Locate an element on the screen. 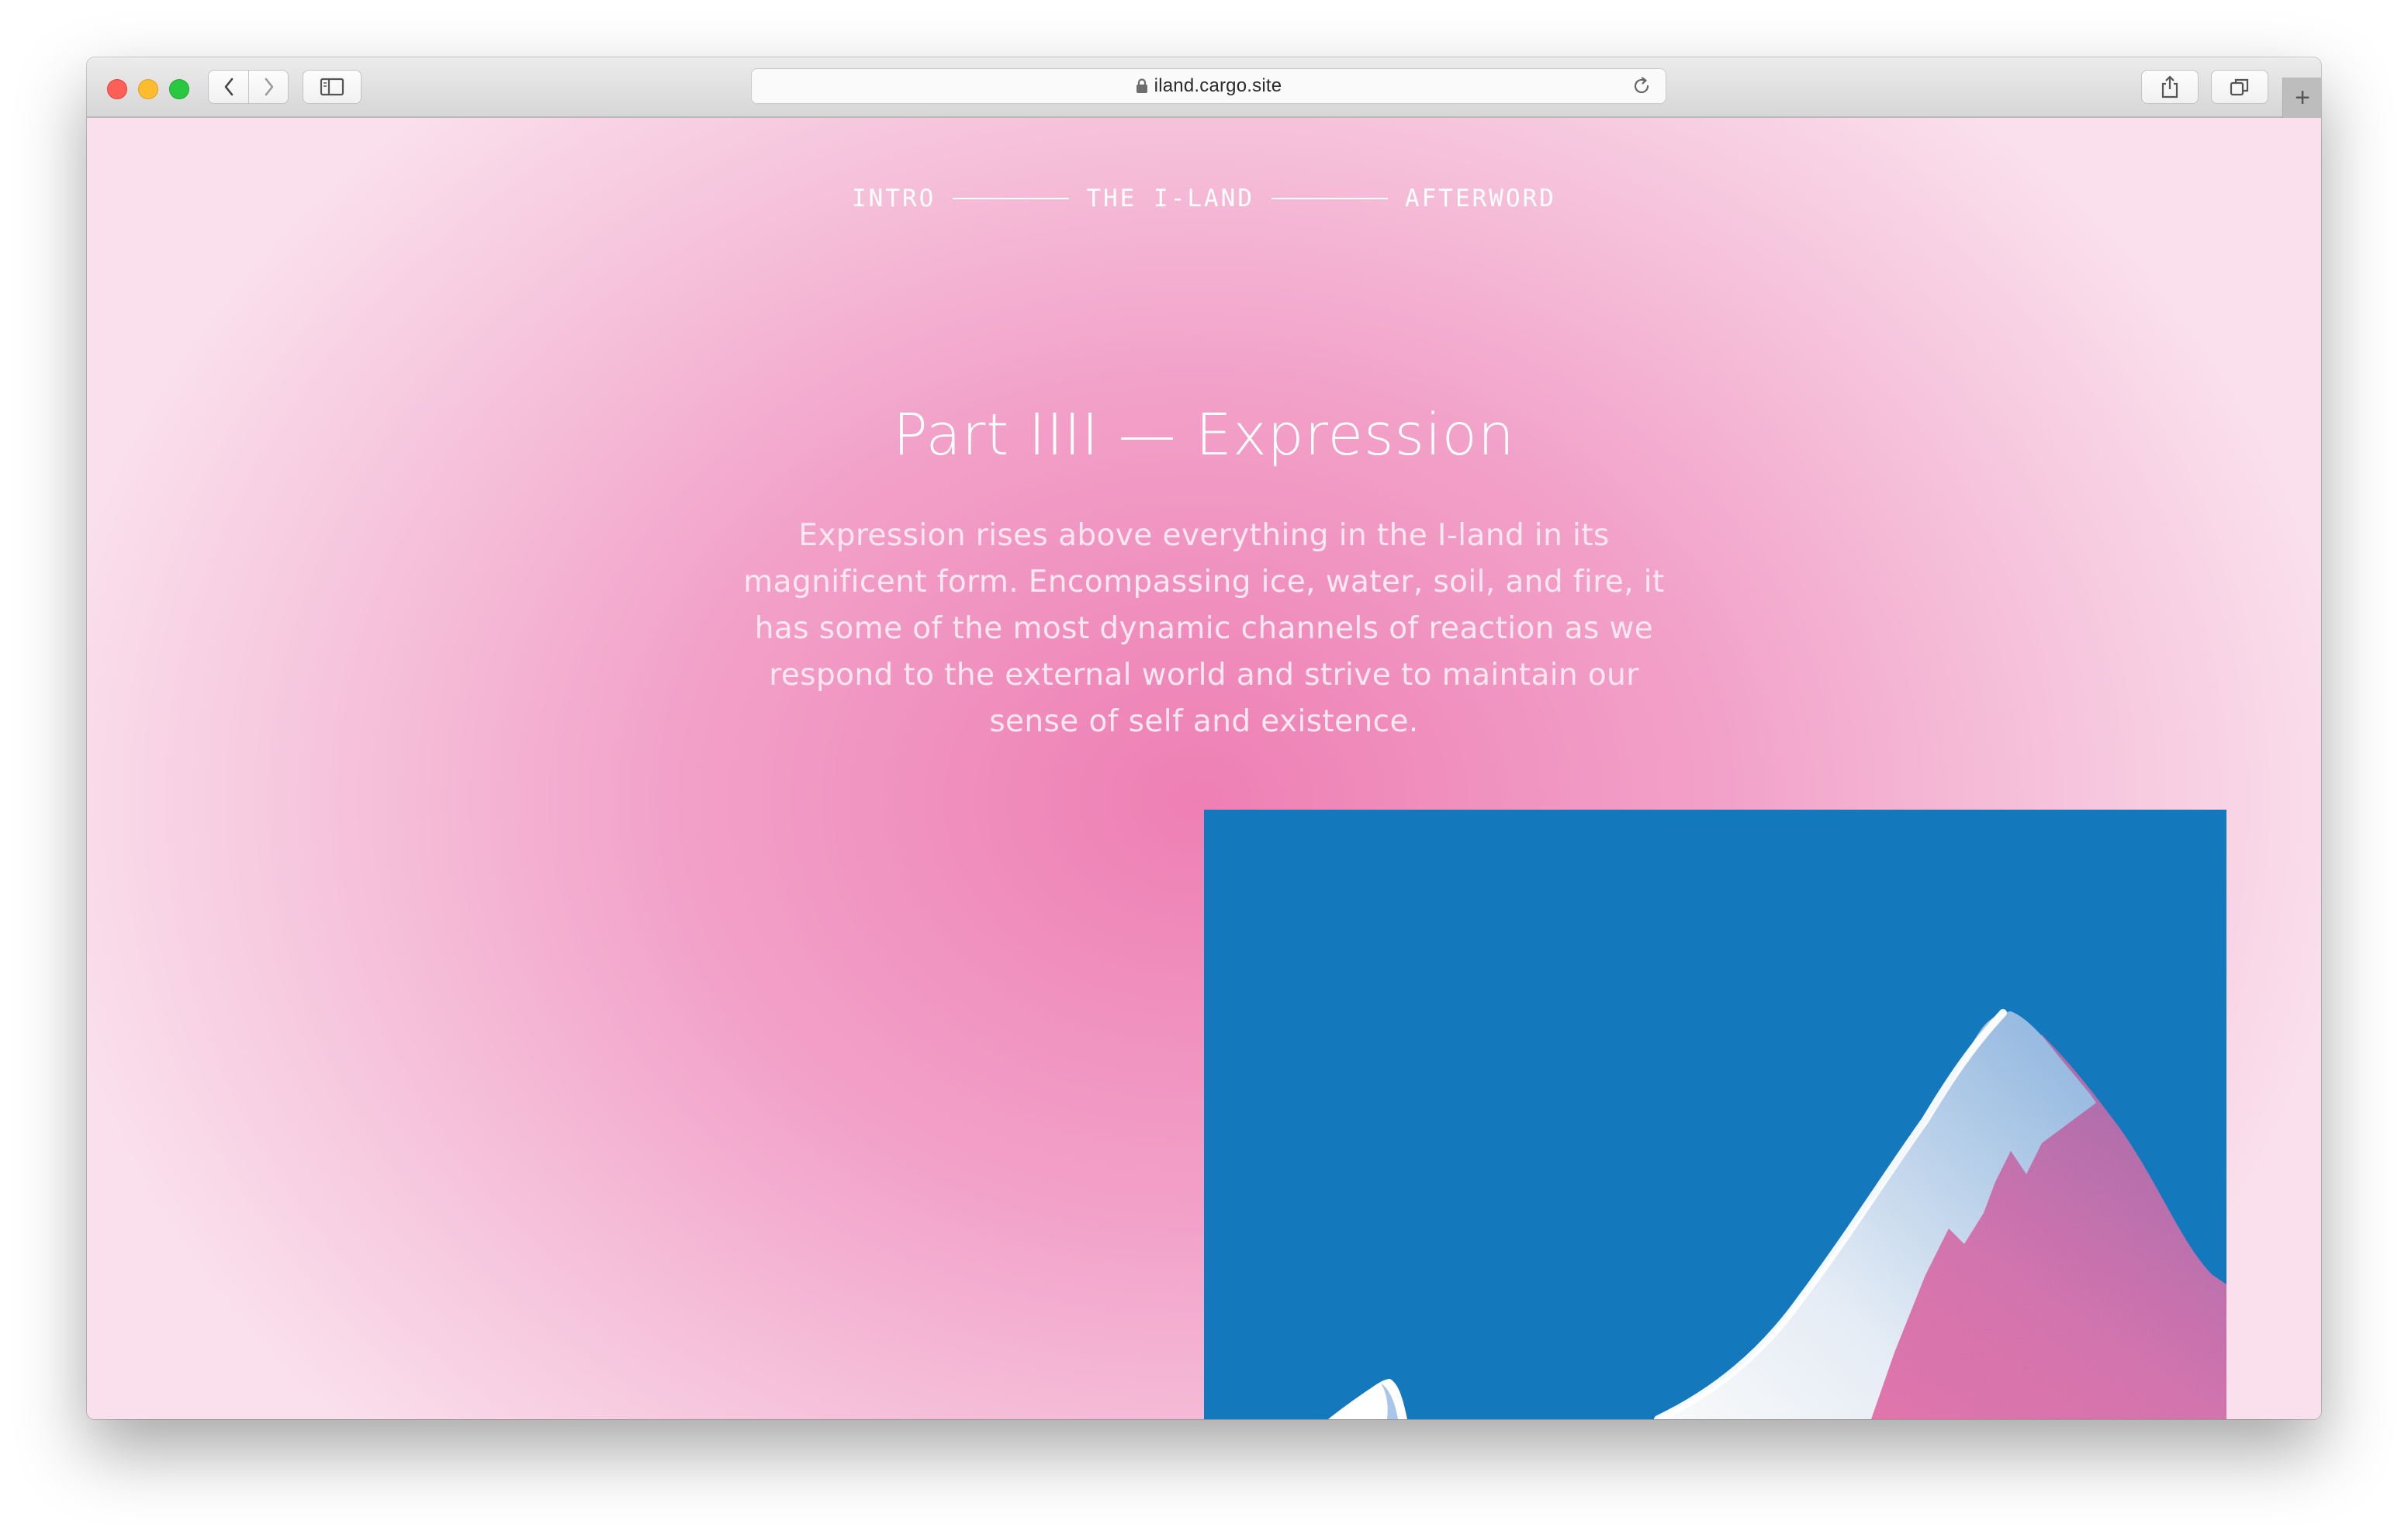 The image size is (2408, 1534). forward-button is located at coordinates (269, 87).